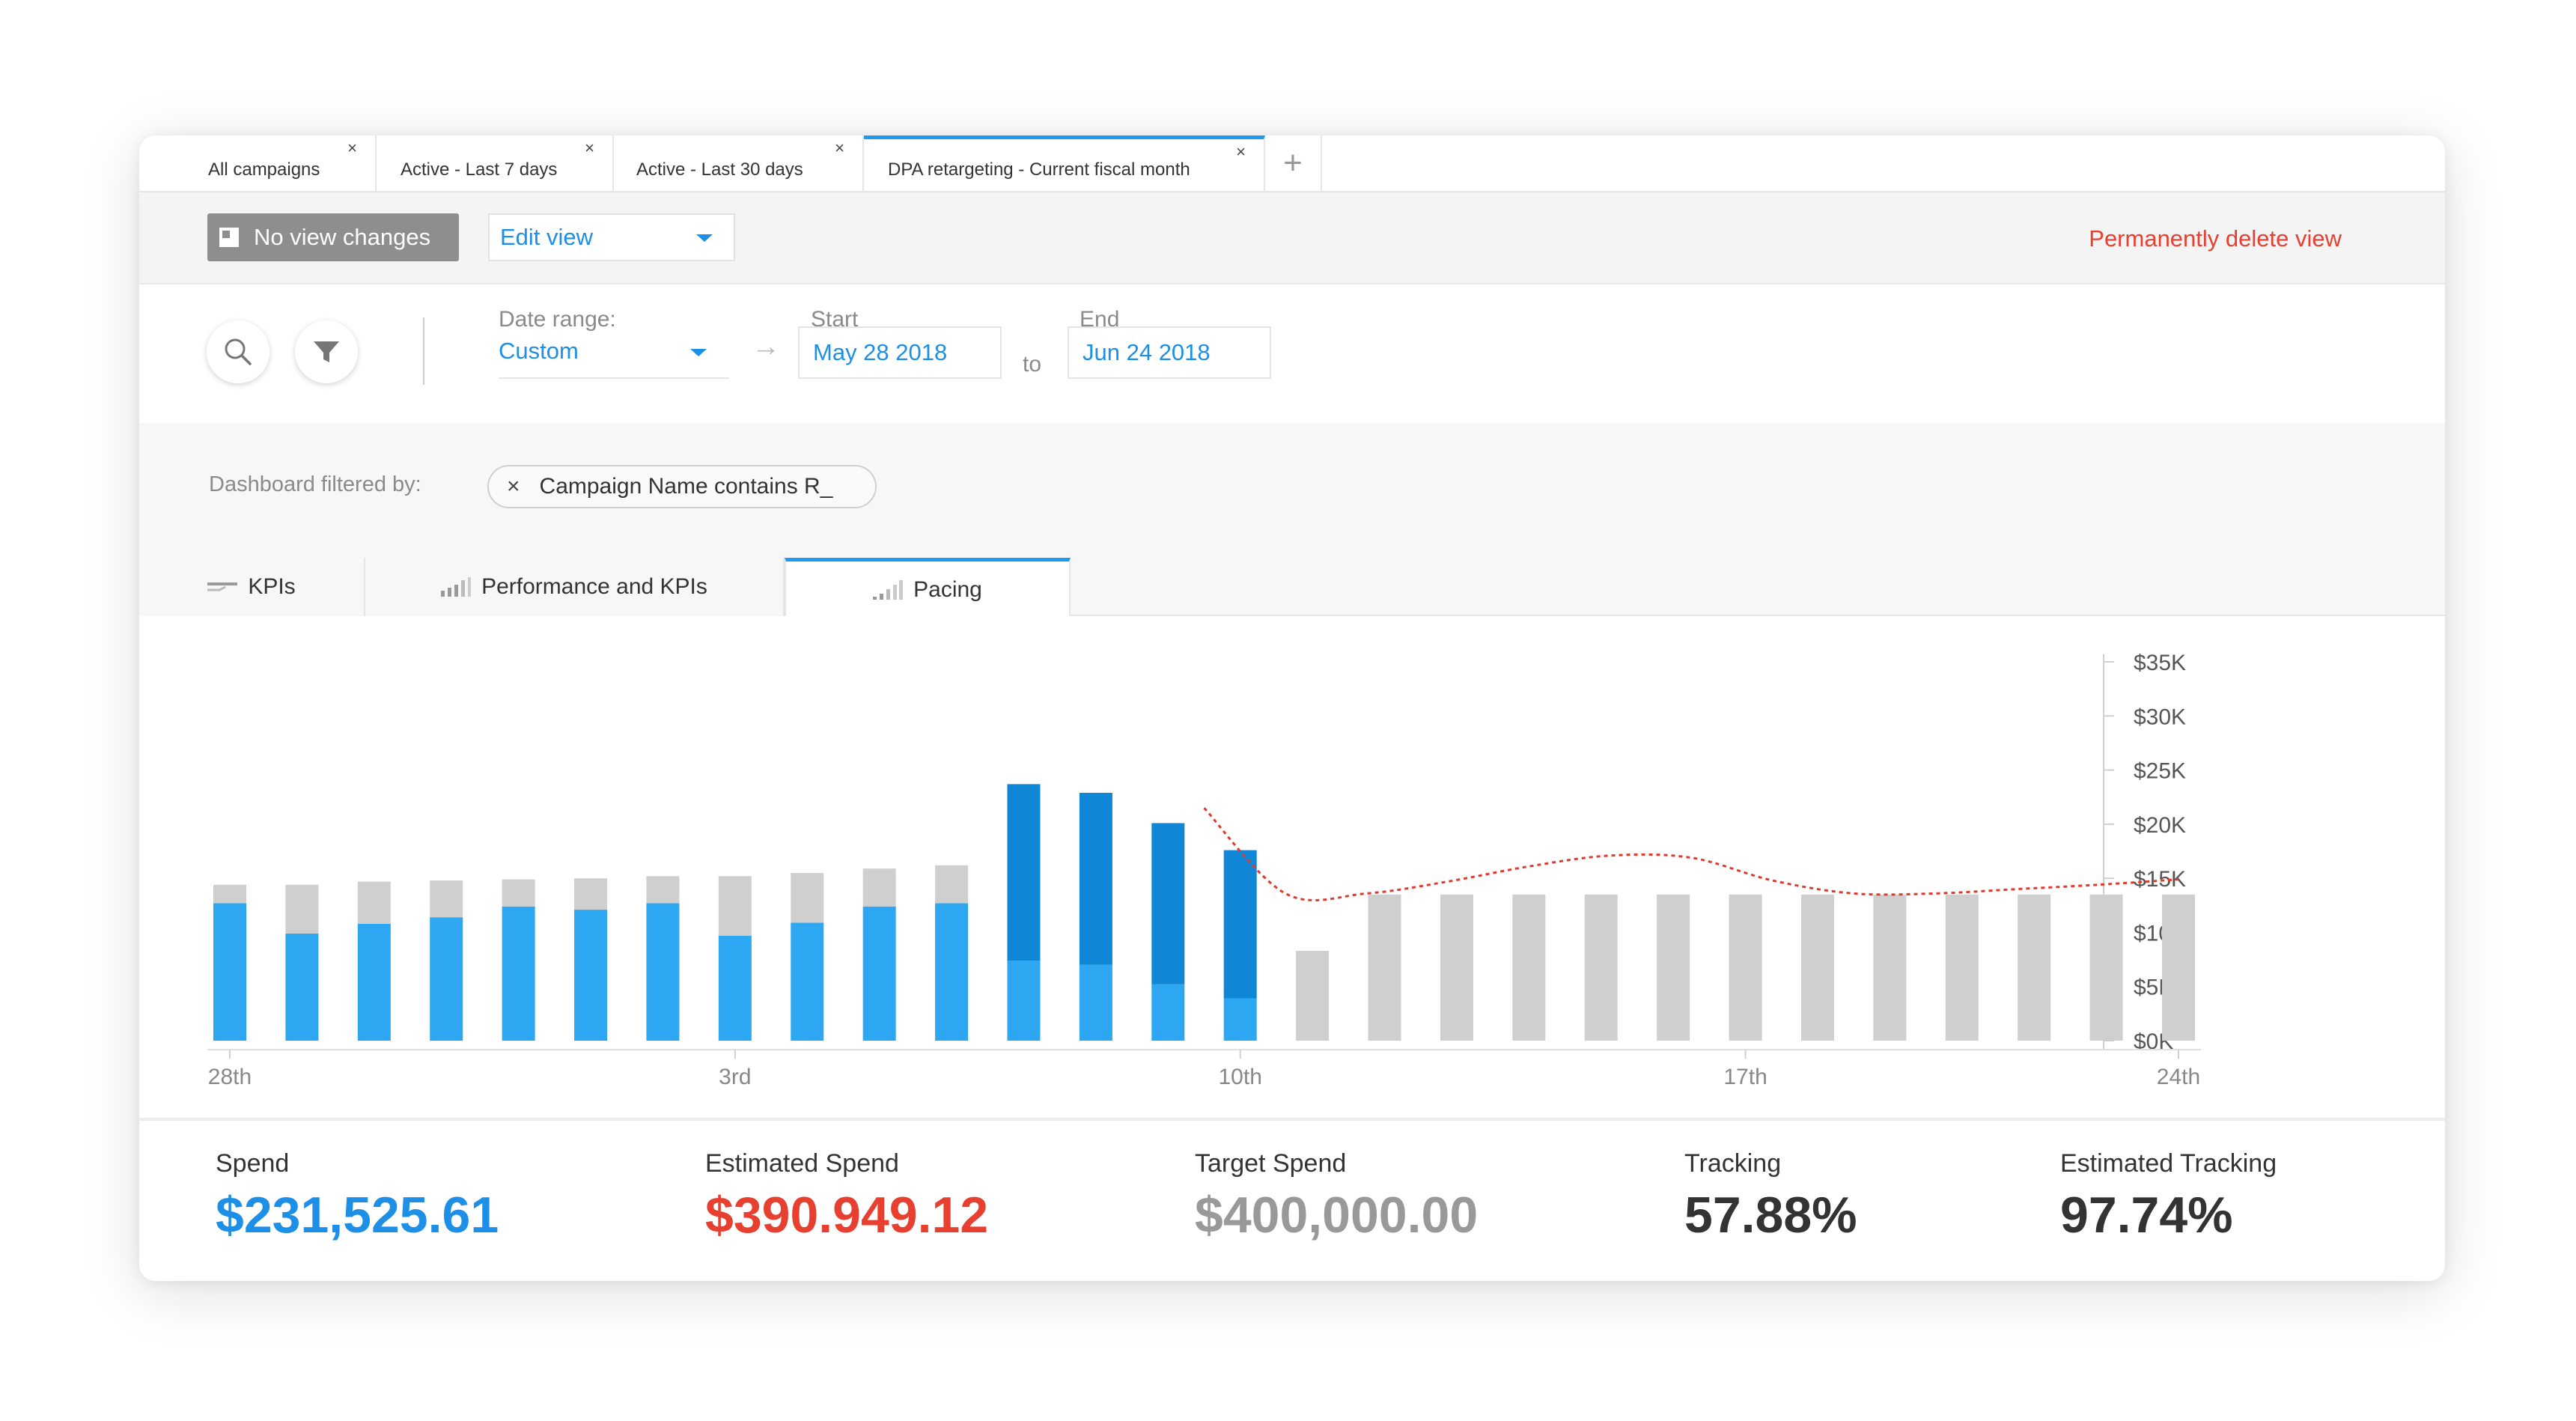 This screenshot has width=2576, height=1421. I want to click on kpi-icon, so click(222, 586).